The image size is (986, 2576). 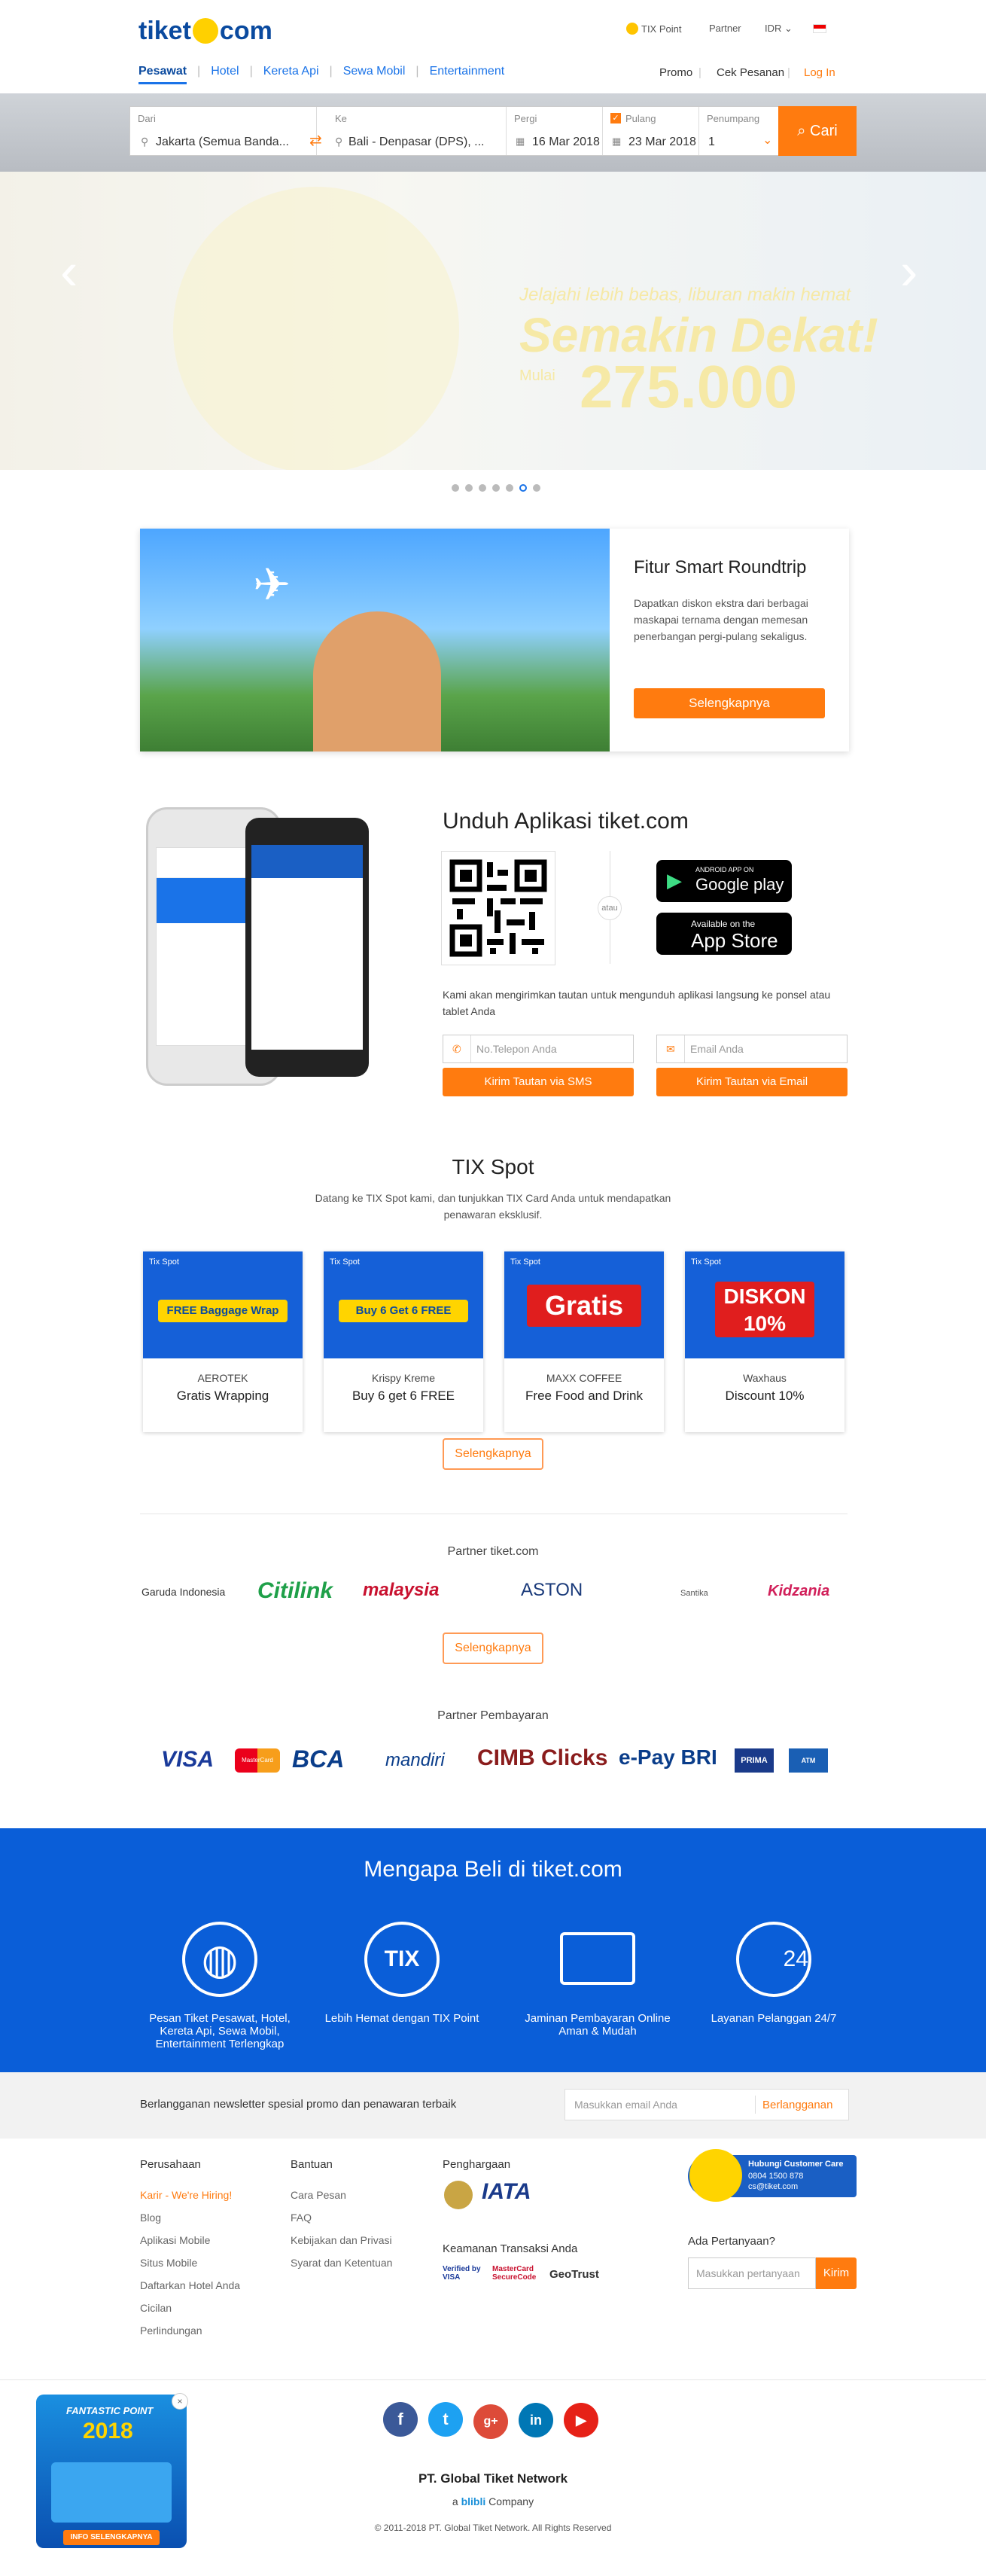 What do you see at coordinates (377, 681) in the screenshot?
I see `travelers-photo` at bounding box center [377, 681].